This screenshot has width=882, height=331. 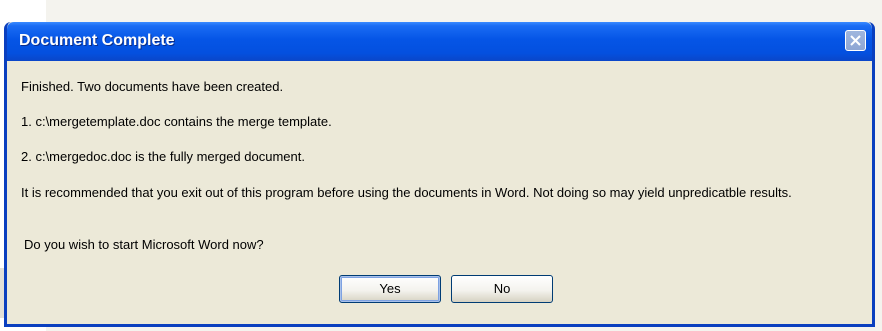 What do you see at coordinates (97, 40) in the screenshot?
I see `dialog-title: Document Complete` at bounding box center [97, 40].